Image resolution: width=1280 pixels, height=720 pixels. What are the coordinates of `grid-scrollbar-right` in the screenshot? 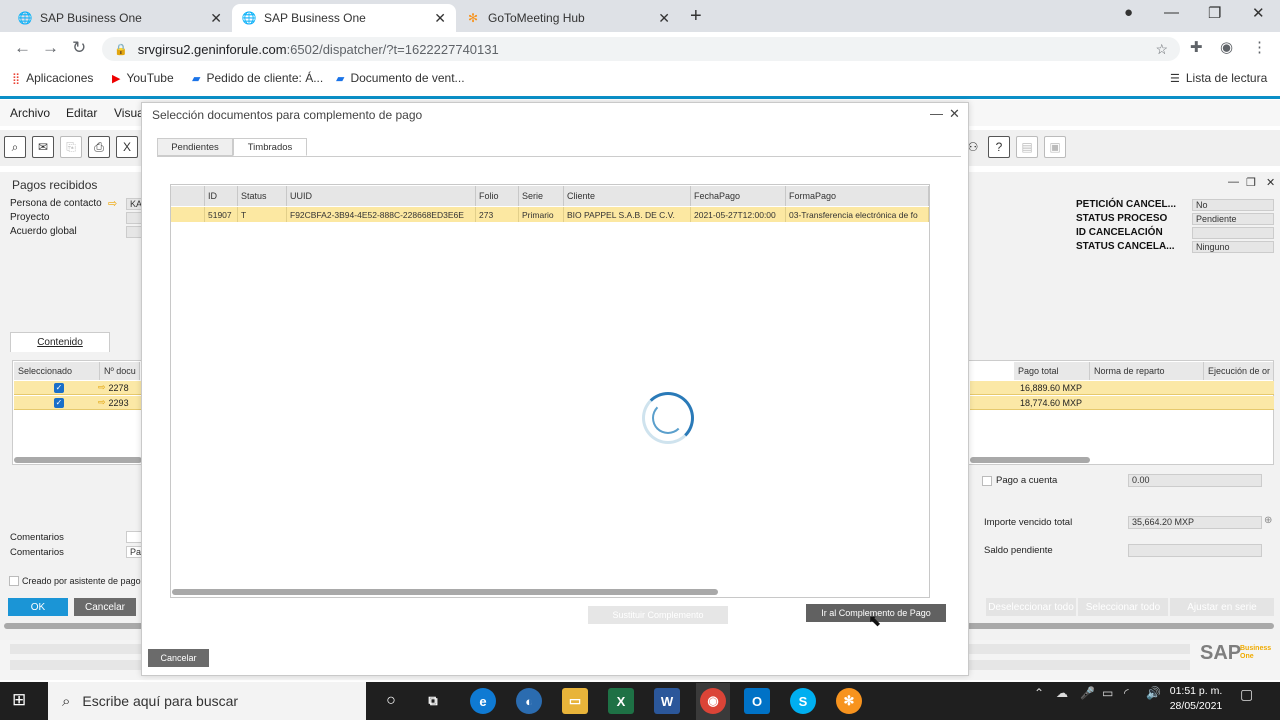 It's located at (1030, 460).